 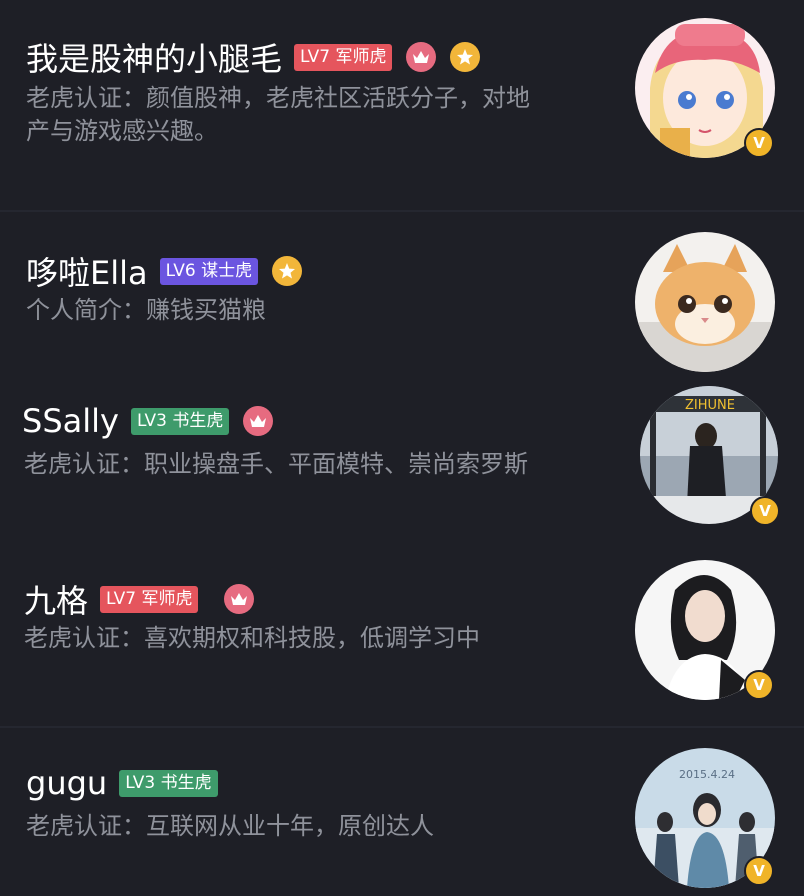 I want to click on description-line: 老虎认证：喜欢期权和科技股，低调学习中, so click(x=252, y=638).